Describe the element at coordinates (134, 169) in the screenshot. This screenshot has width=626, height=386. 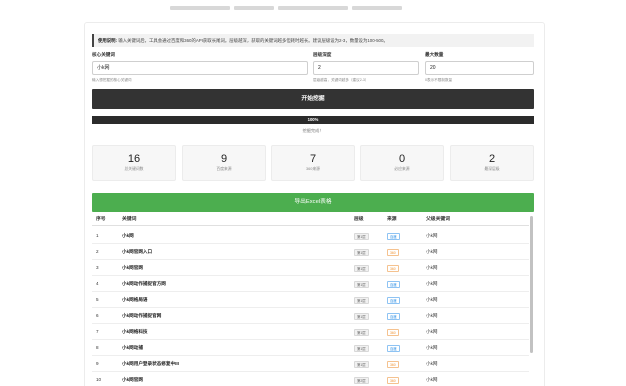
I see `stat-label: 总关键词数` at that location.